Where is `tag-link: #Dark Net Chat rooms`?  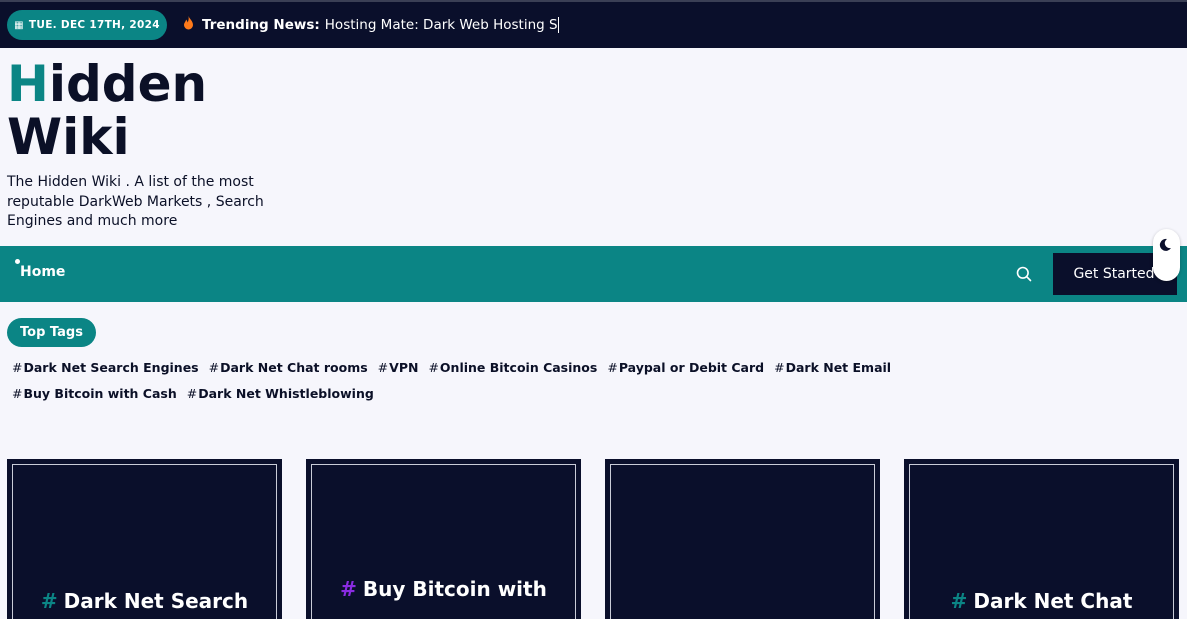 tag-link: #Dark Net Chat rooms is located at coordinates (288, 368).